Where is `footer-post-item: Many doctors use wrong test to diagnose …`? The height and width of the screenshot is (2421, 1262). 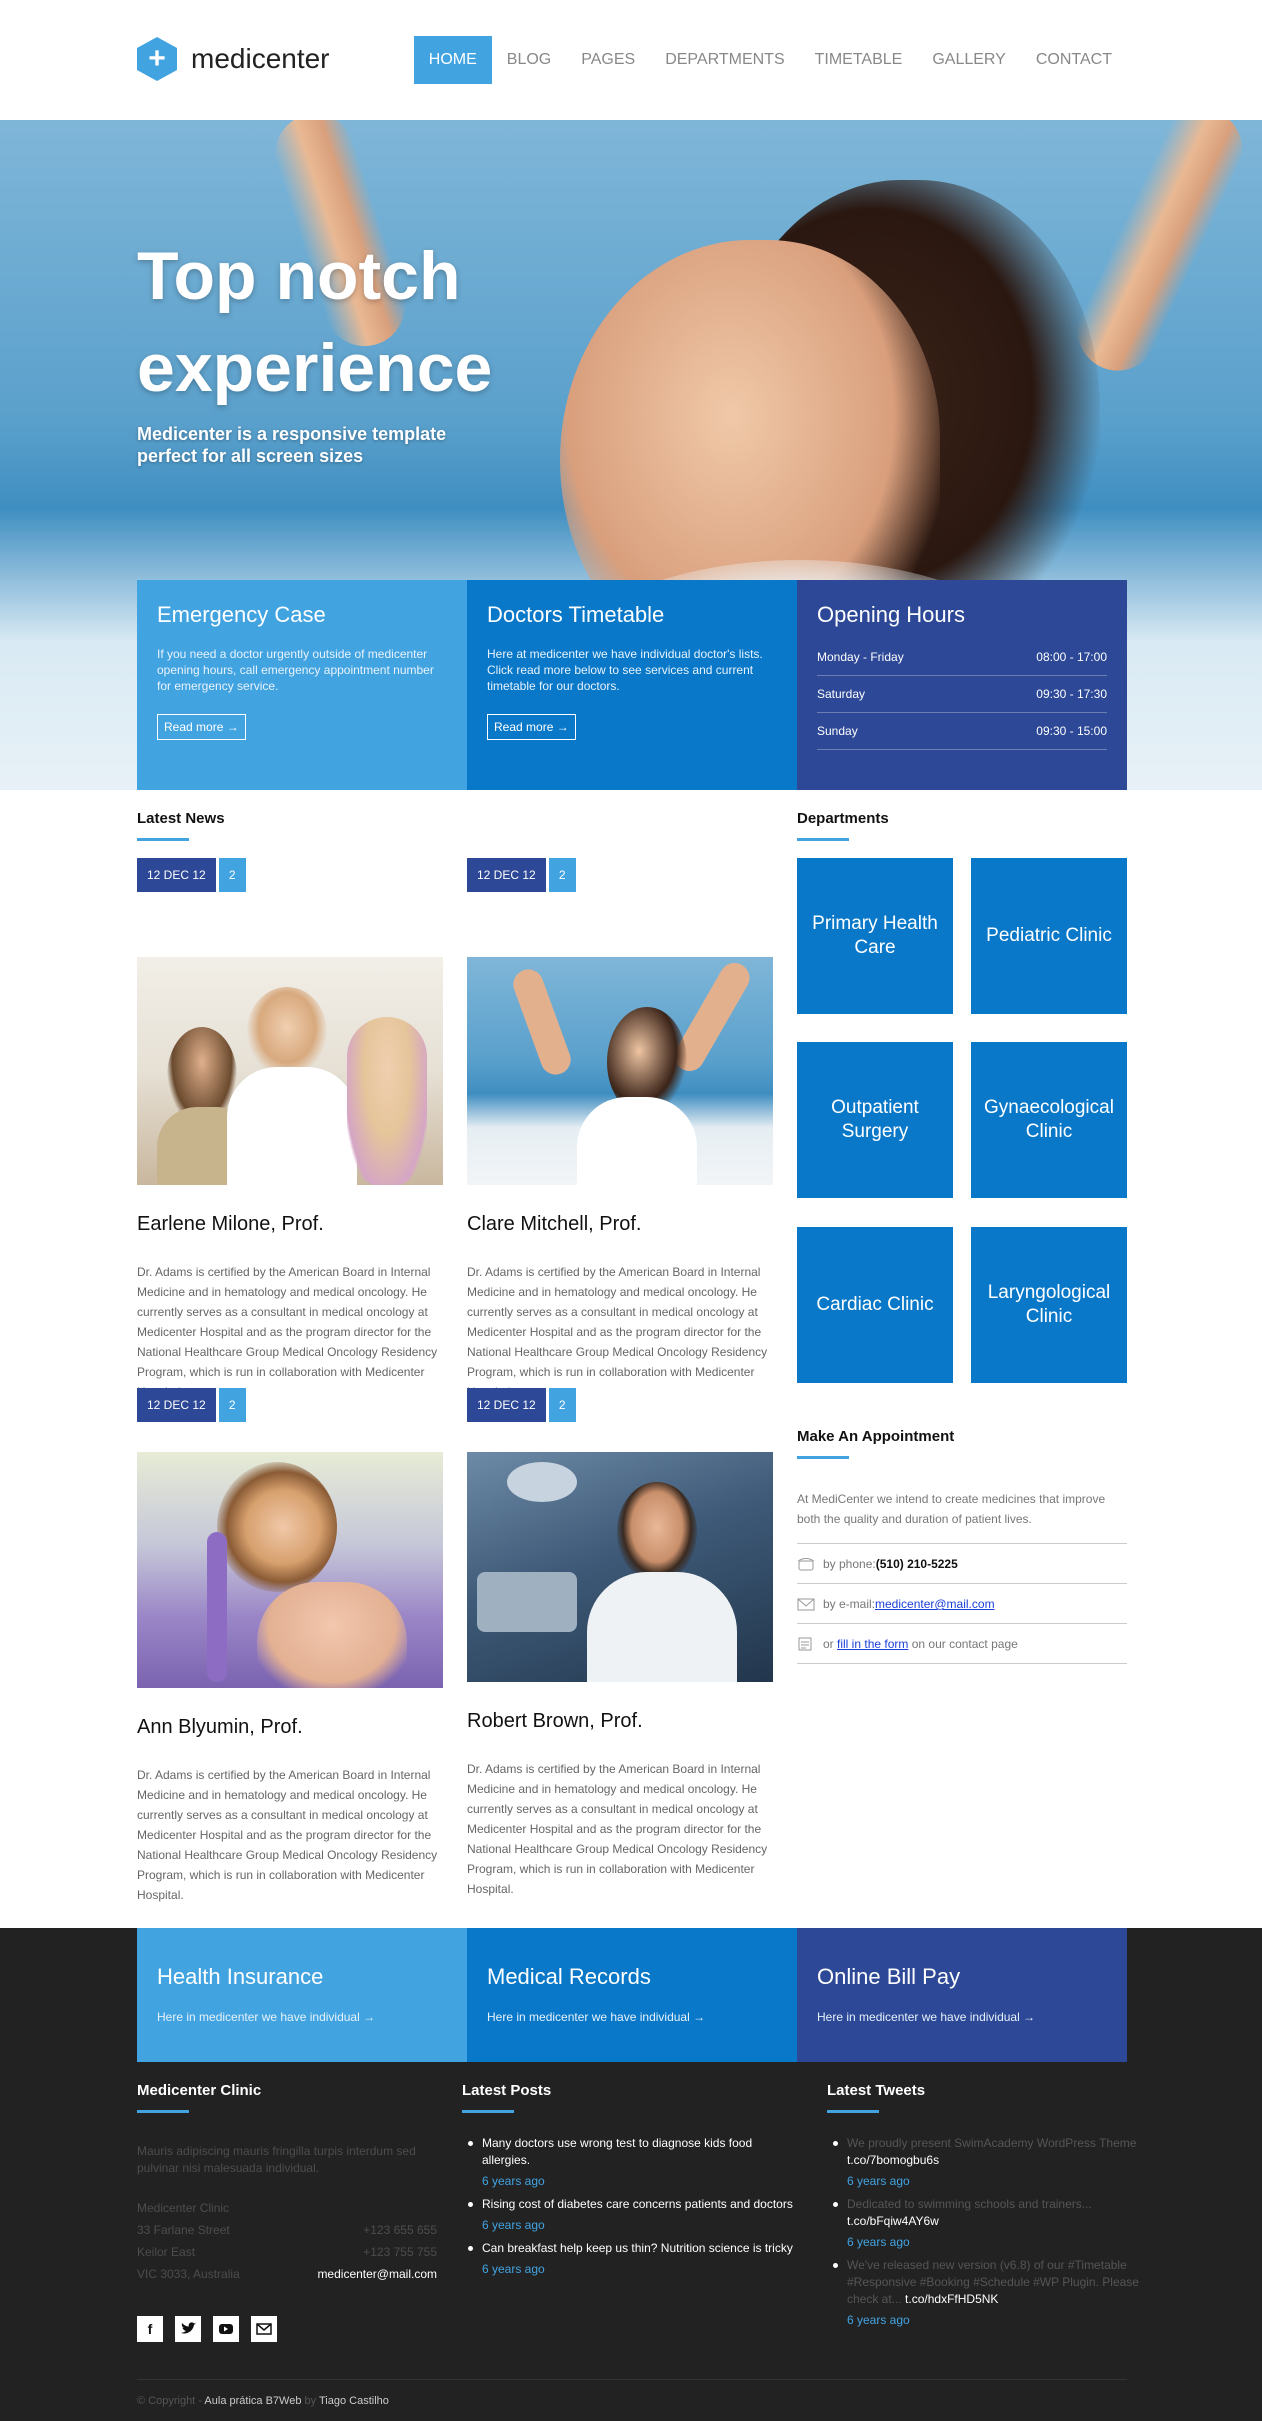 footer-post-item: Many doctors use wrong test to diagnose … is located at coordinates (632, 2162).